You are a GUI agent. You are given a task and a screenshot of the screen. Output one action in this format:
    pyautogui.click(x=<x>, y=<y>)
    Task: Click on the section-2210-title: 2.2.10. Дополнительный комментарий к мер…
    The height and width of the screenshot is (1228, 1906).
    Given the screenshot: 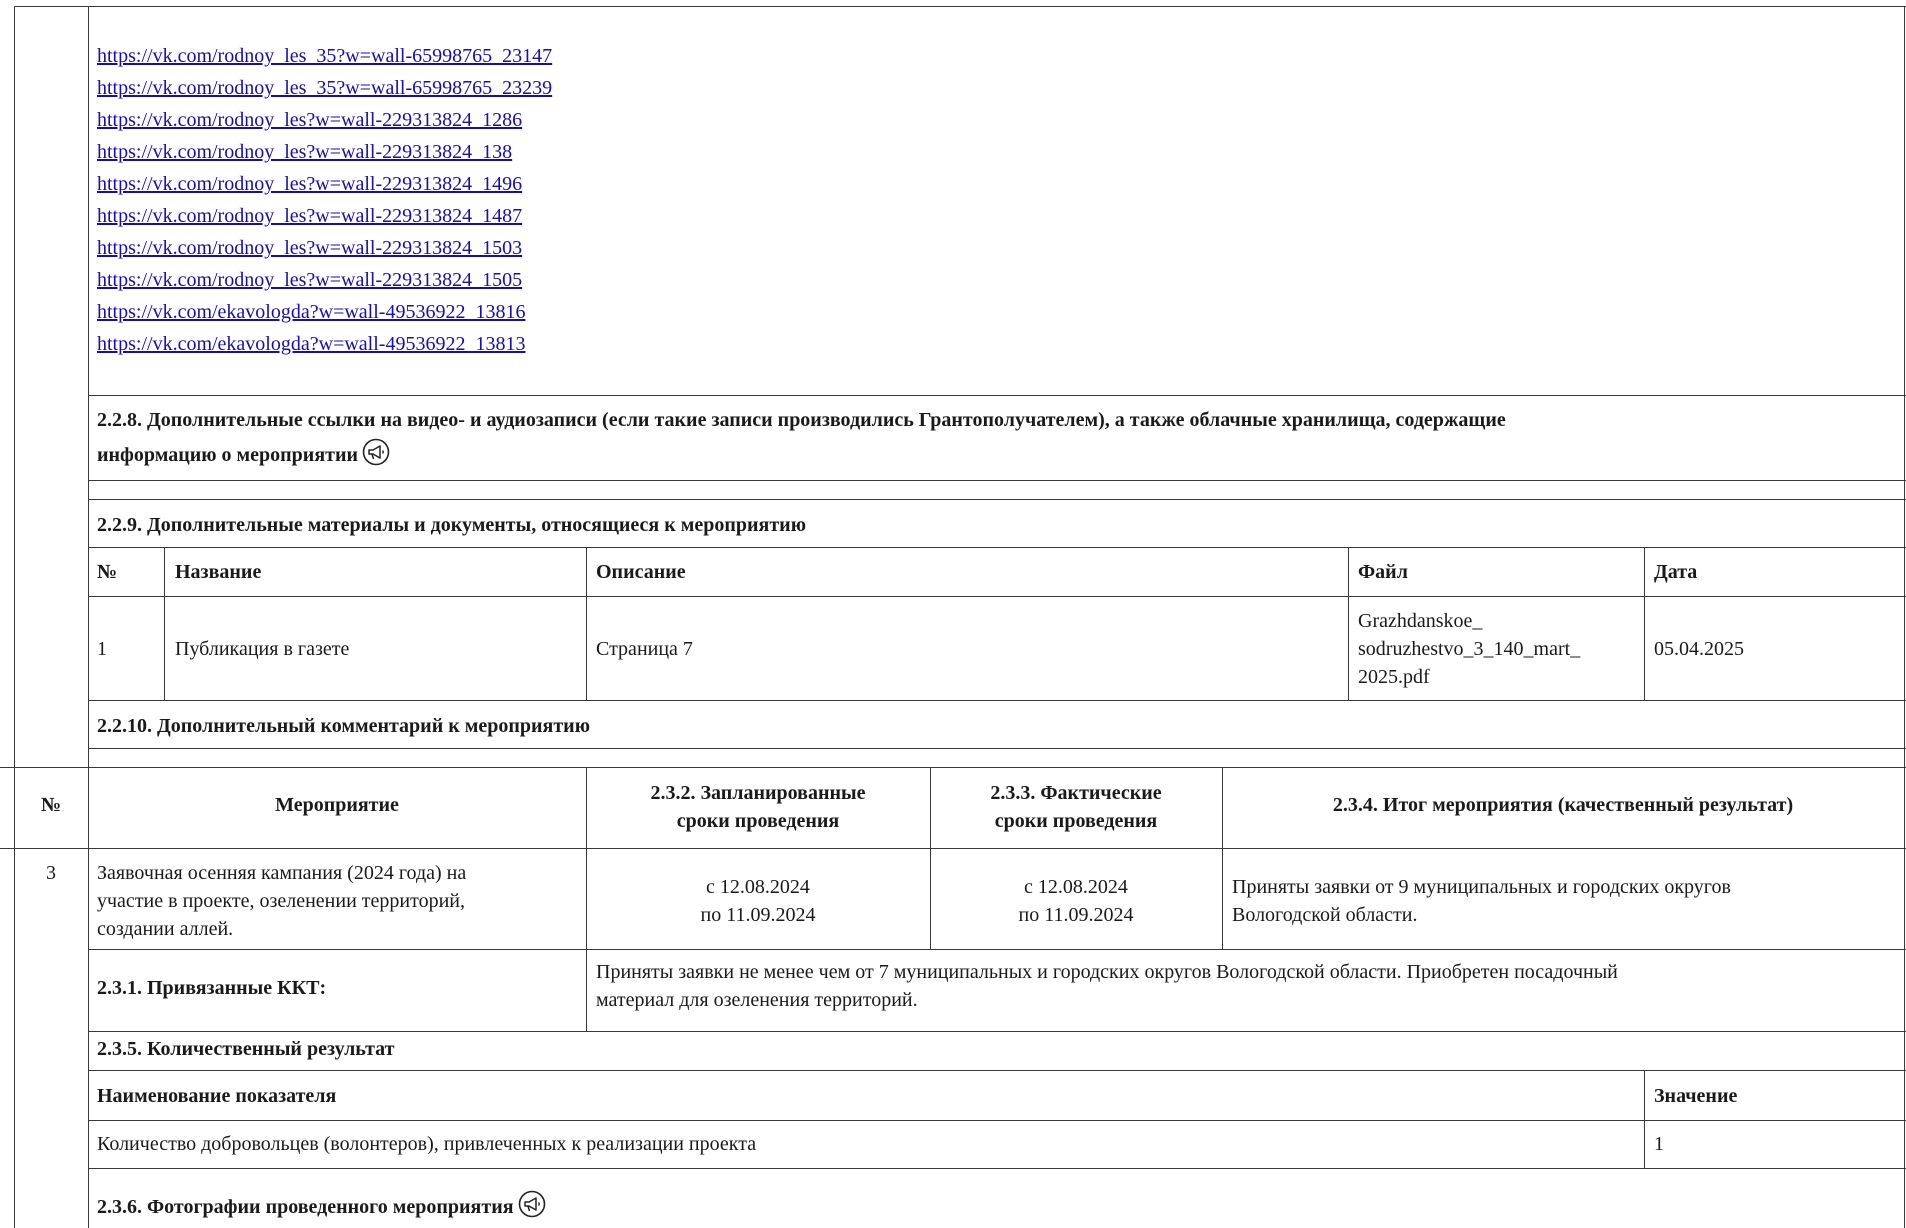 What is the action you would take?
    pyautogui.click(x=343, y=726)
    